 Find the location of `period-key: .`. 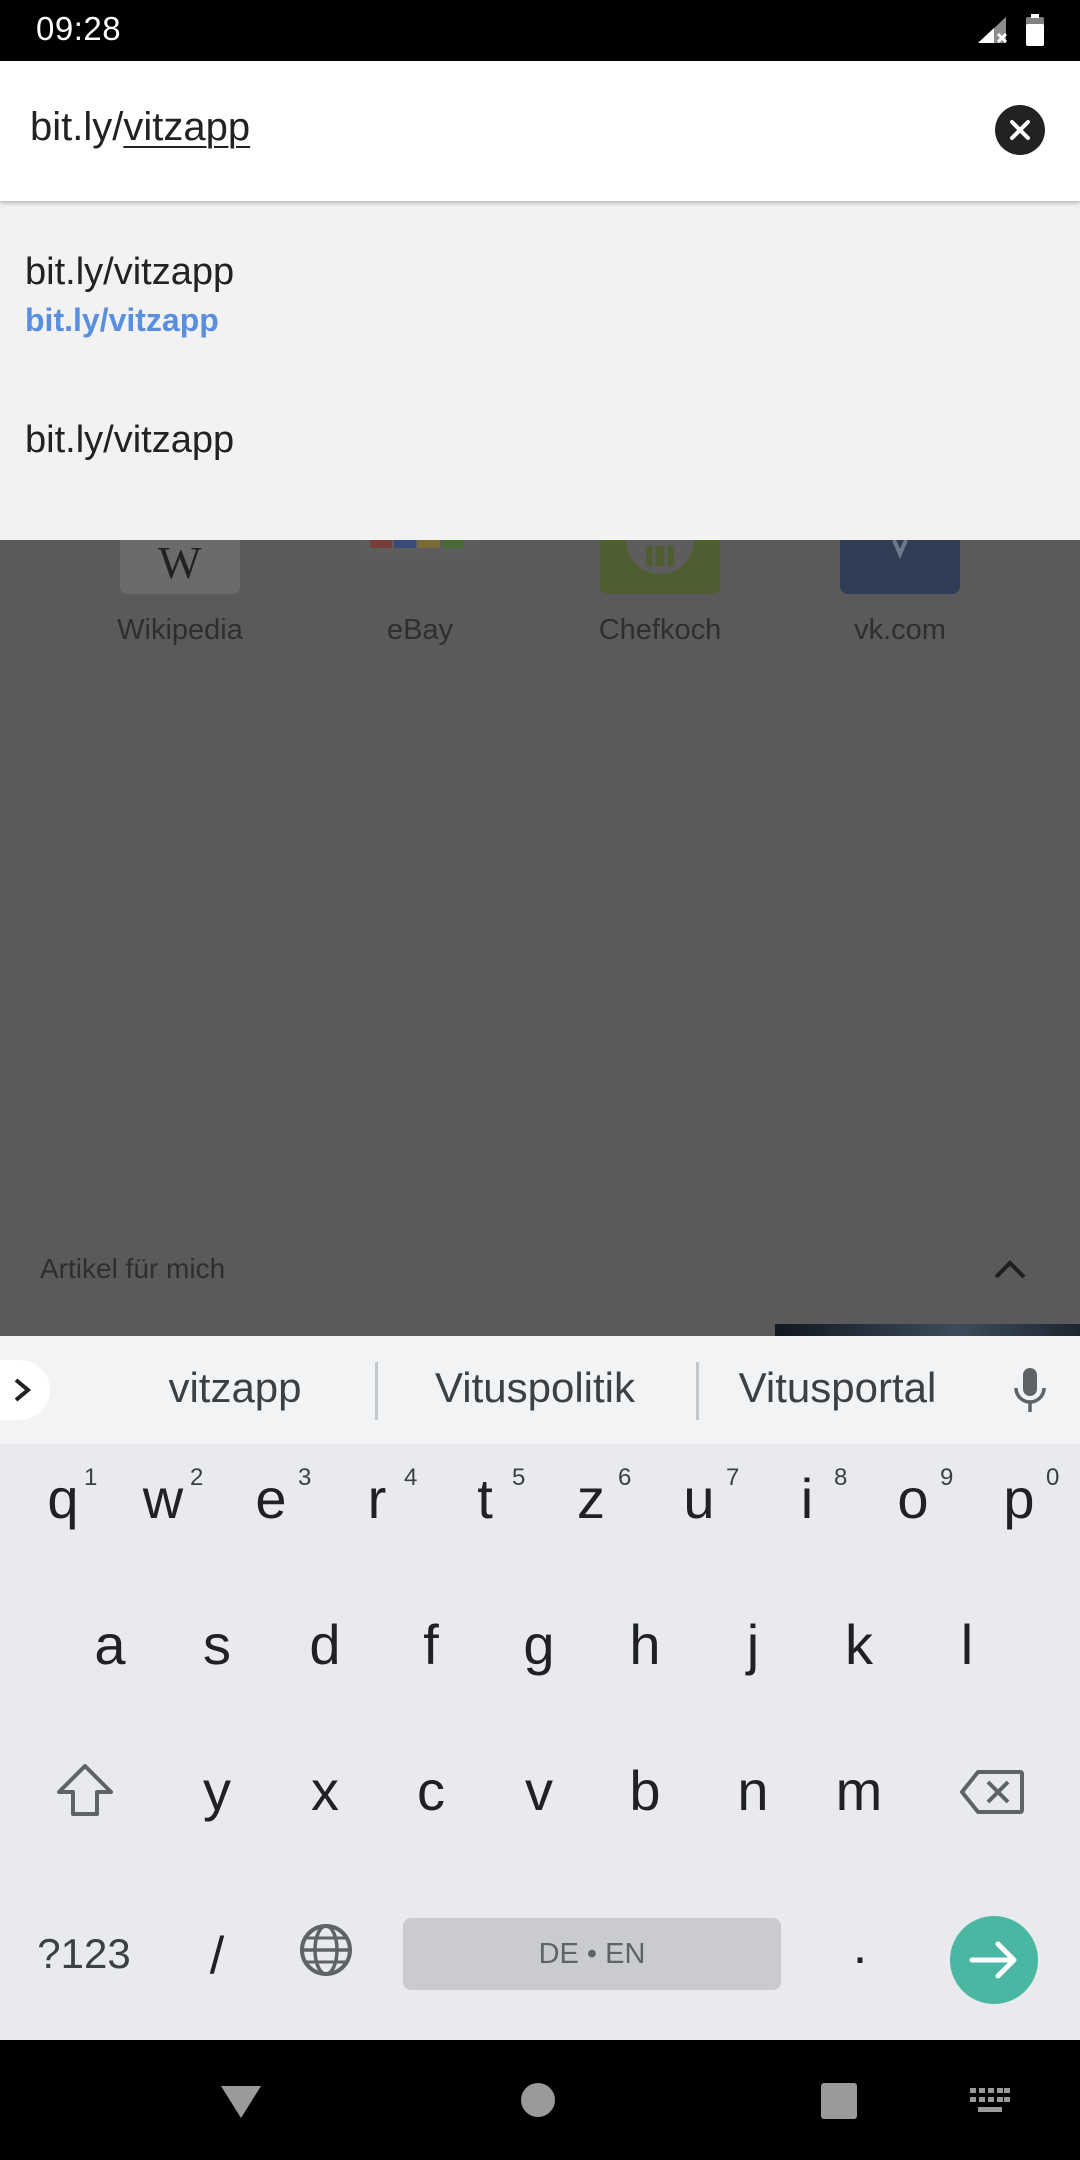

period-key: . is located at coordinates (860, 1946).